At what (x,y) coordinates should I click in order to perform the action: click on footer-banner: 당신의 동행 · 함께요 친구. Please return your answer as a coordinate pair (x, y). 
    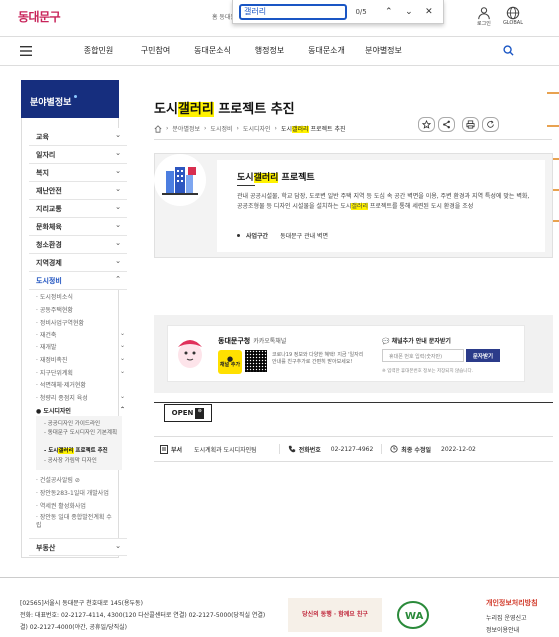
    Looking at the image, I should click on (335, 615).